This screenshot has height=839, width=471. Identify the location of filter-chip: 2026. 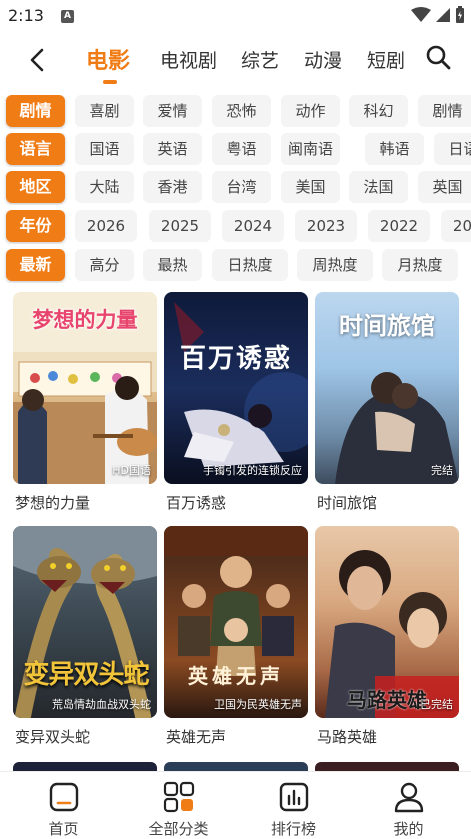
(106, 226).